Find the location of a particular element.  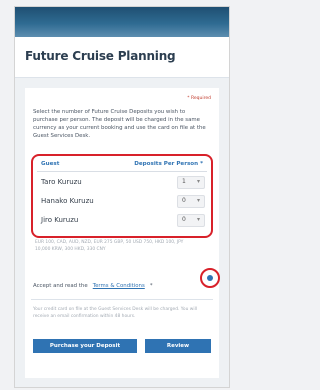

toggle-knob is located at coordinates (210, 278).